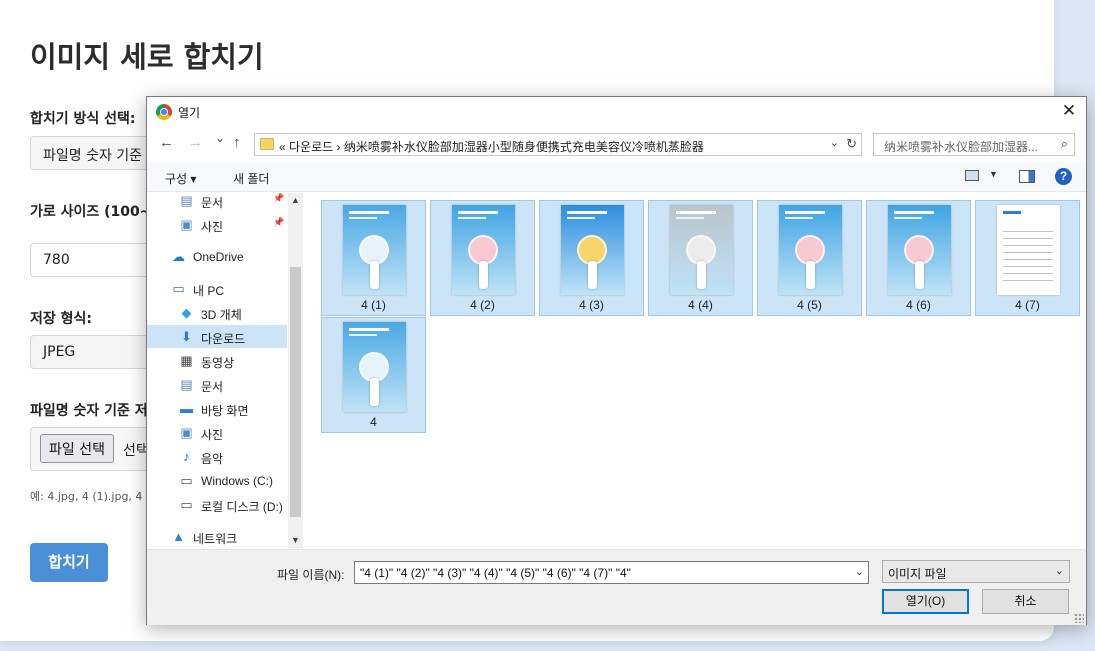 This screenshot has width=1095, height=651. I want to click on sidebar-scrollbar: ▲ ▼, so click(295, 370).